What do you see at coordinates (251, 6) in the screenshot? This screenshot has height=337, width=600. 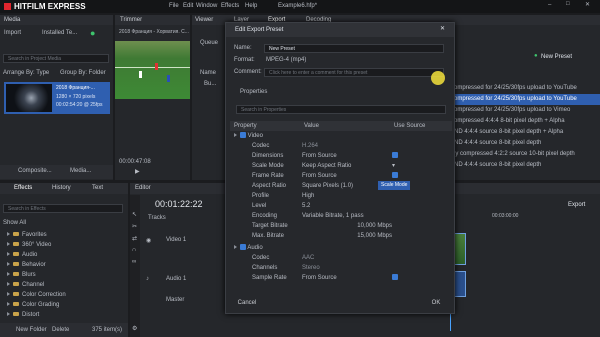 I see `menu-help: Help` at bounding box center [251, 6].